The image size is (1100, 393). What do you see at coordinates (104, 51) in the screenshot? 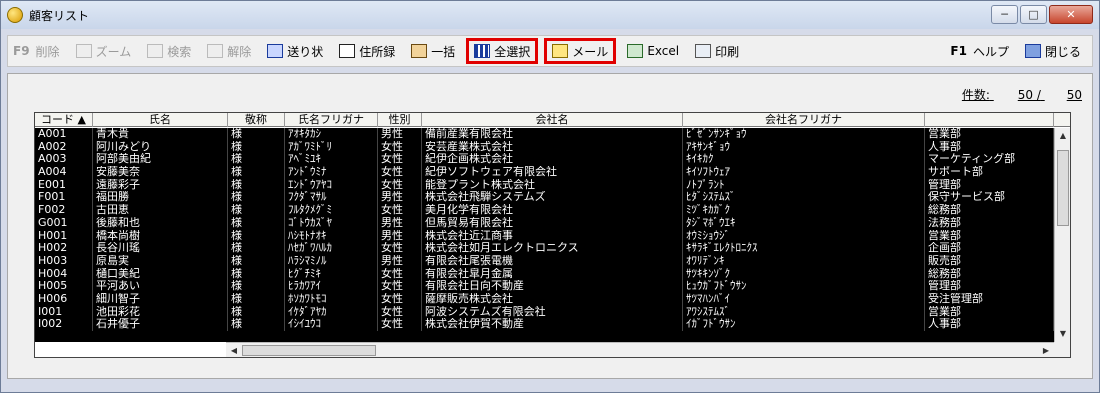
I see `zoom-button: ズーム` at bounding box center [104, 51].